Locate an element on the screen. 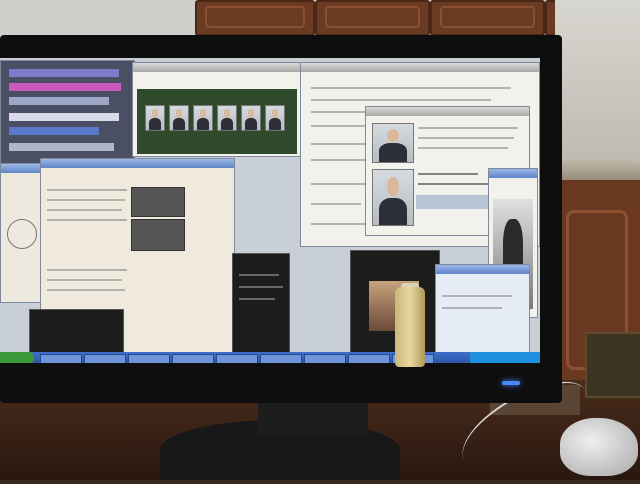 This screenshot has width=640, height=484. wall-cabinet-middle is located at coordinates (372, 18).